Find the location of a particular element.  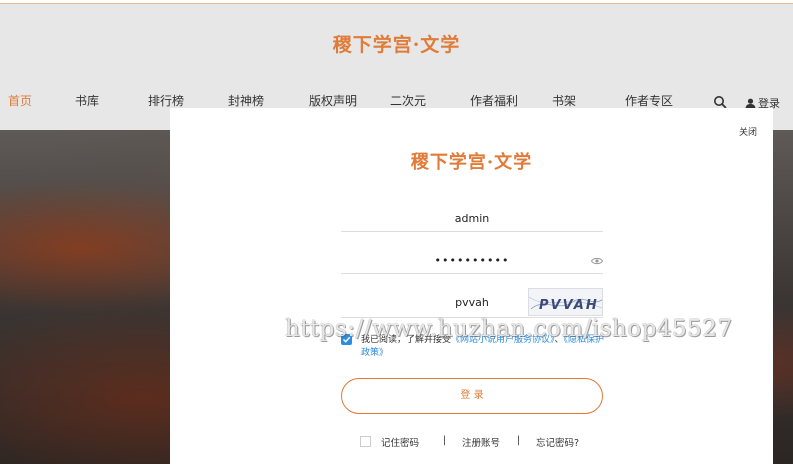

close-button: 关闭 is located at coordinates (748, 131).